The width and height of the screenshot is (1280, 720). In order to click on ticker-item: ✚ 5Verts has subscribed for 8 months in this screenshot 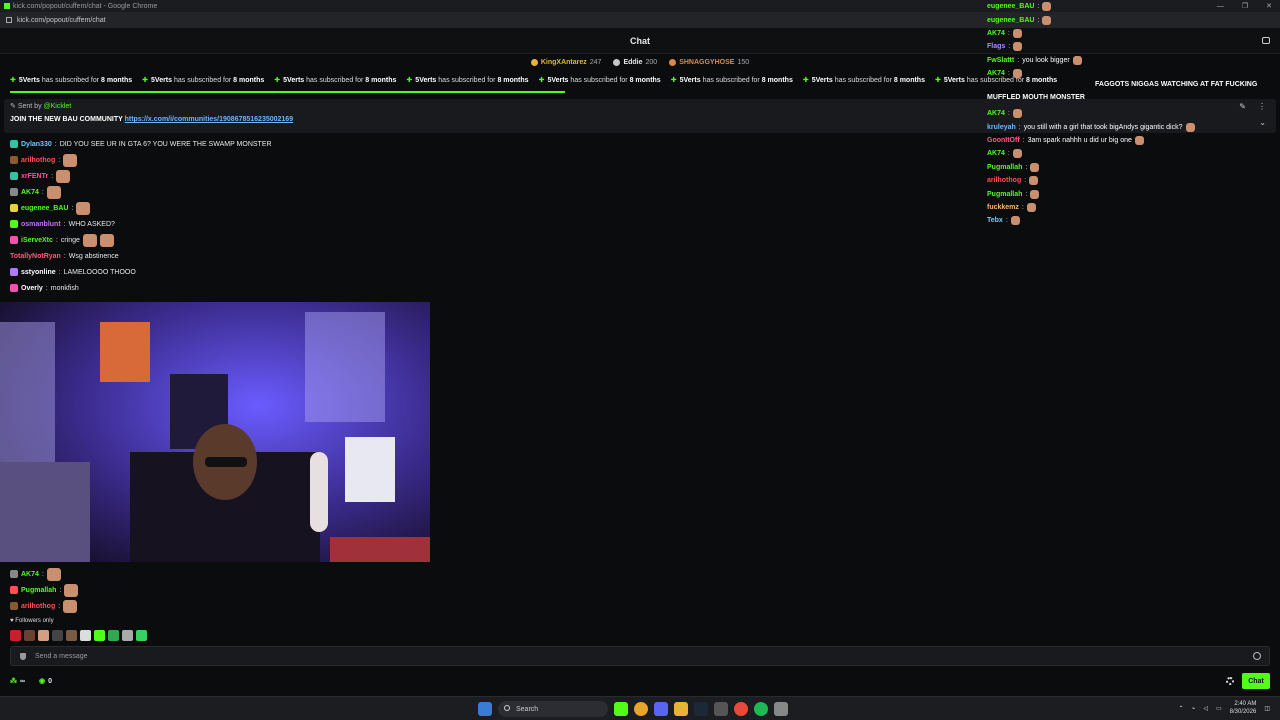, I will do `click(71, 80)`.